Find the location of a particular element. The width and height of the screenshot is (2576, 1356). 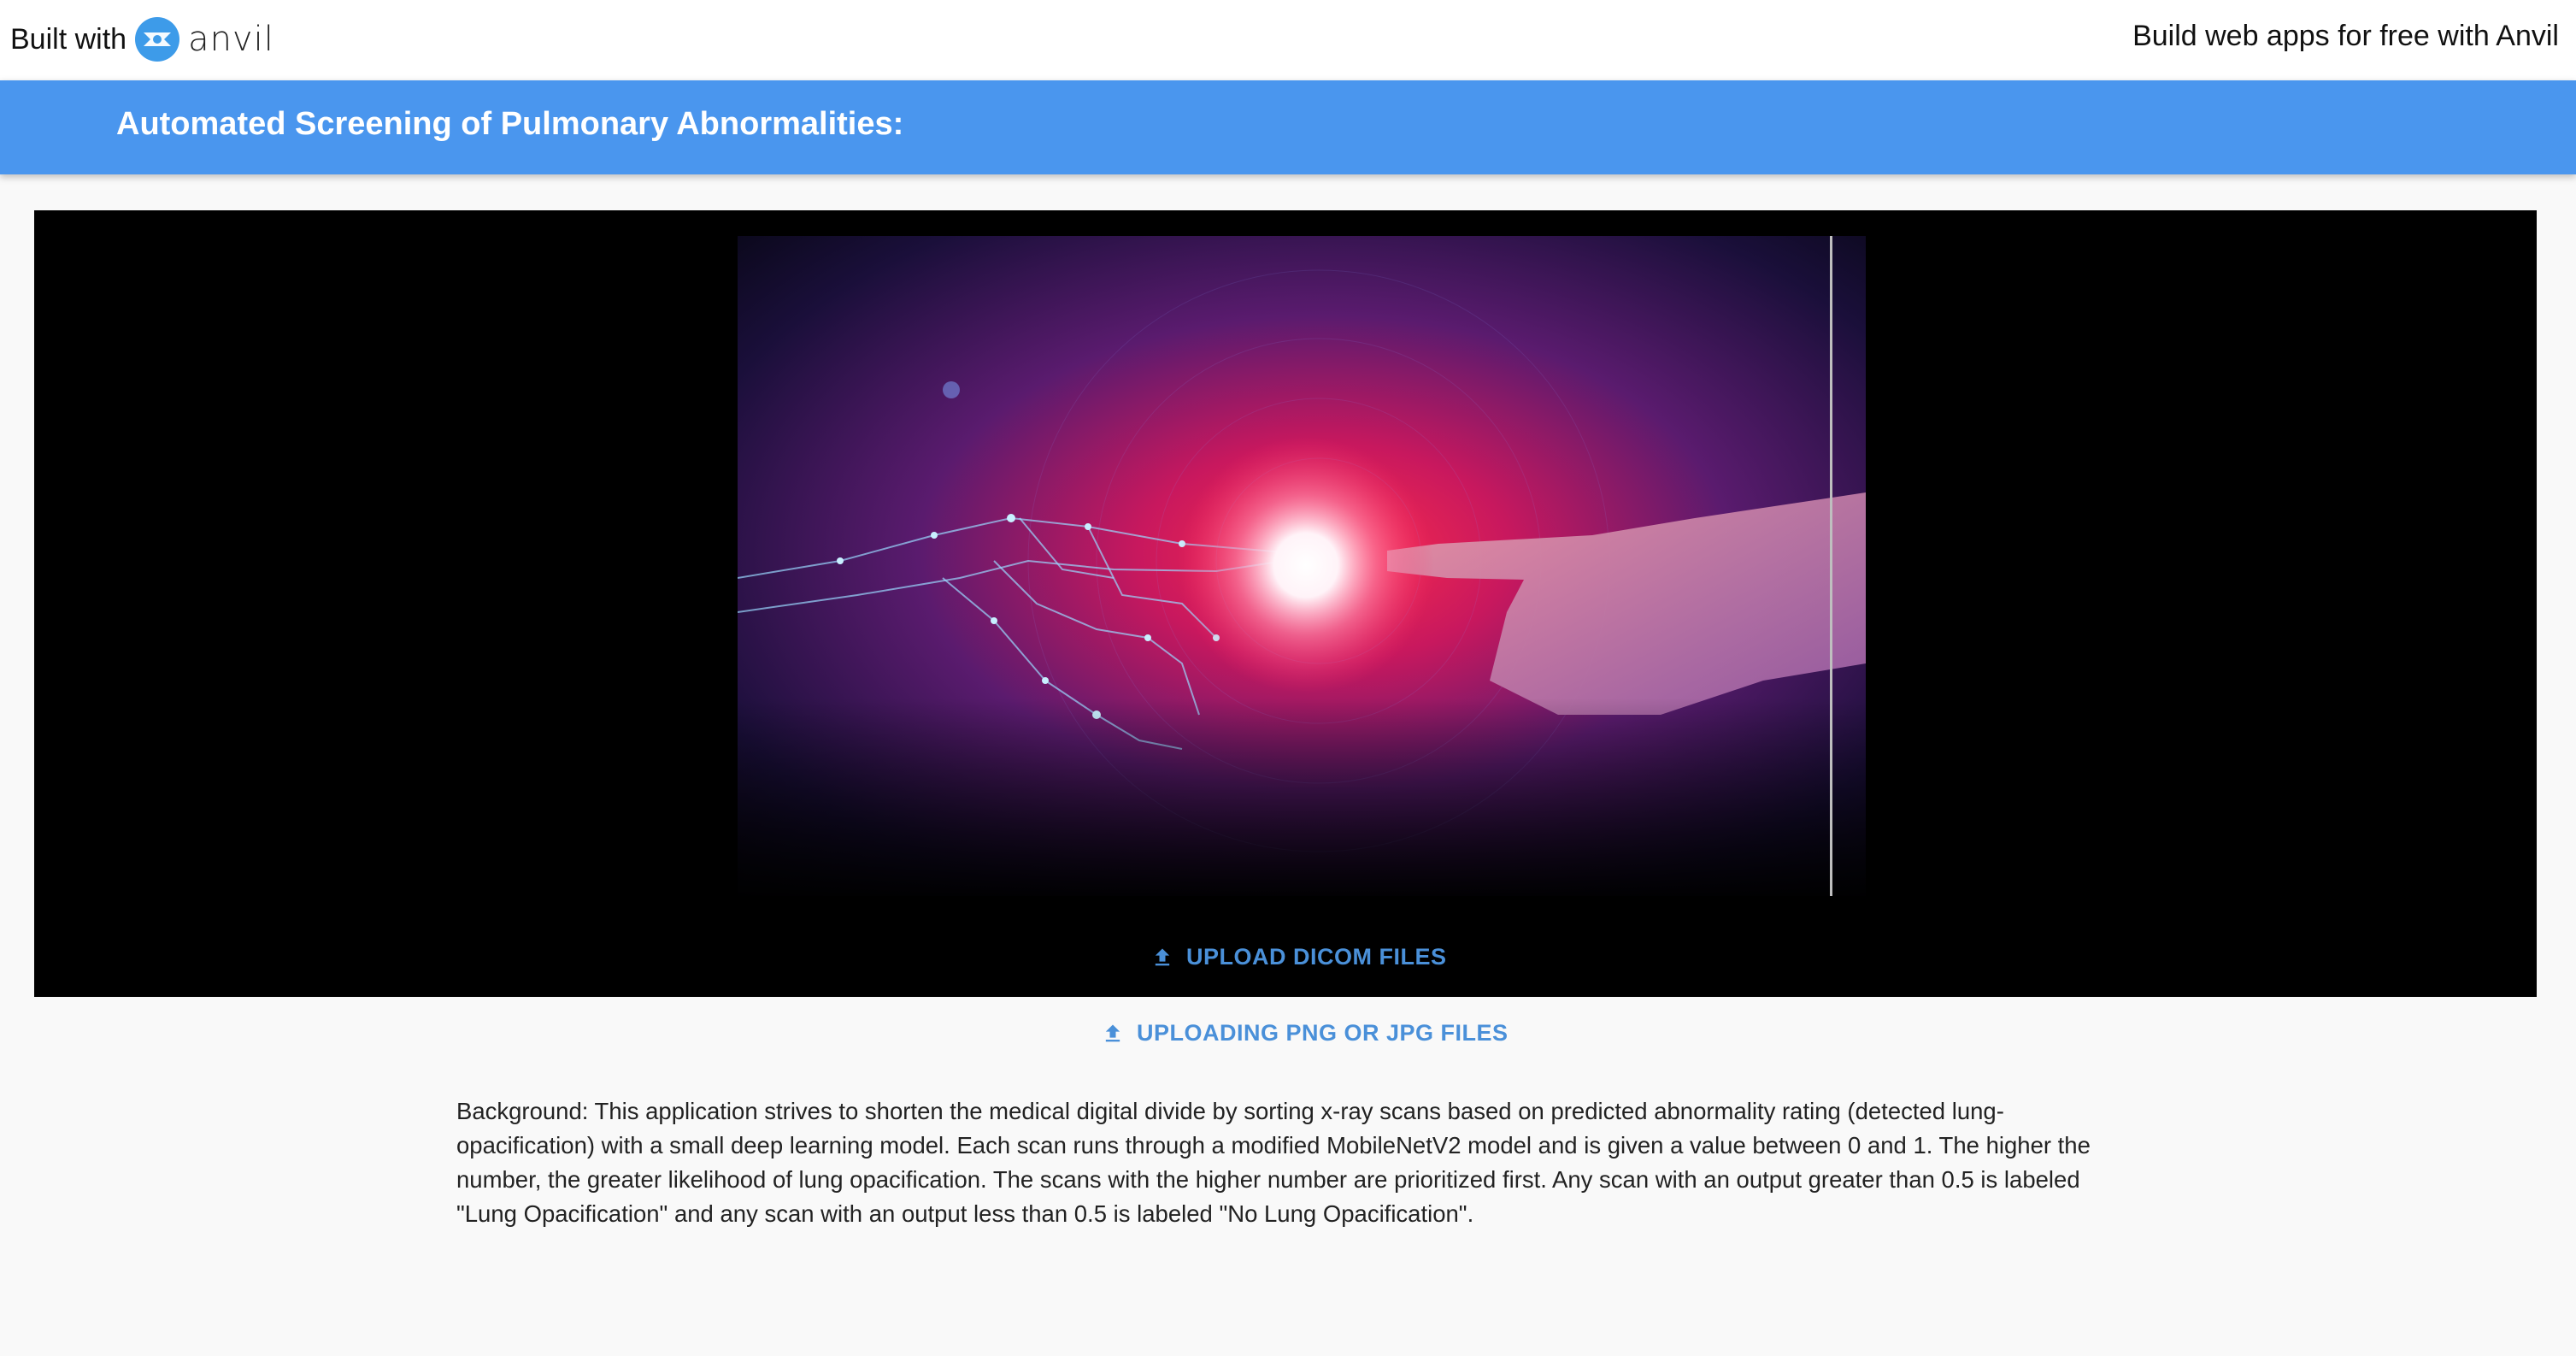

upload-dicom-label: UPLOAD DICOM FILES is located at coordinates (1316, 957).